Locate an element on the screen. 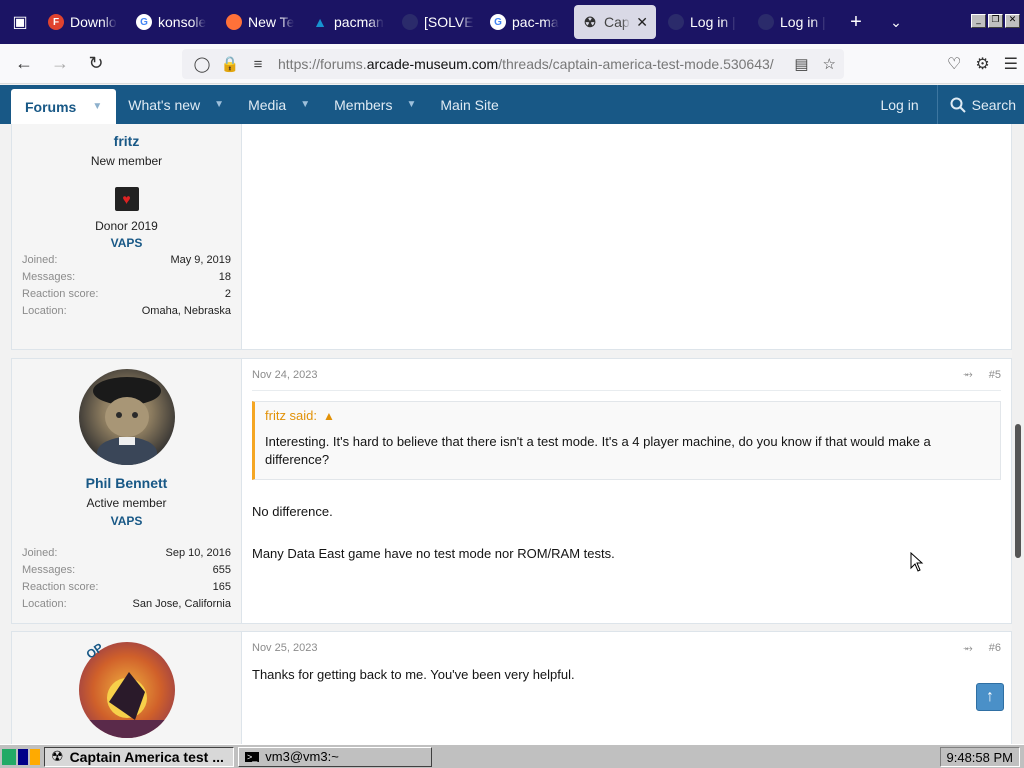 The image size is (1024, 768). page-scrollbar is located at coordinates (1018, 434).